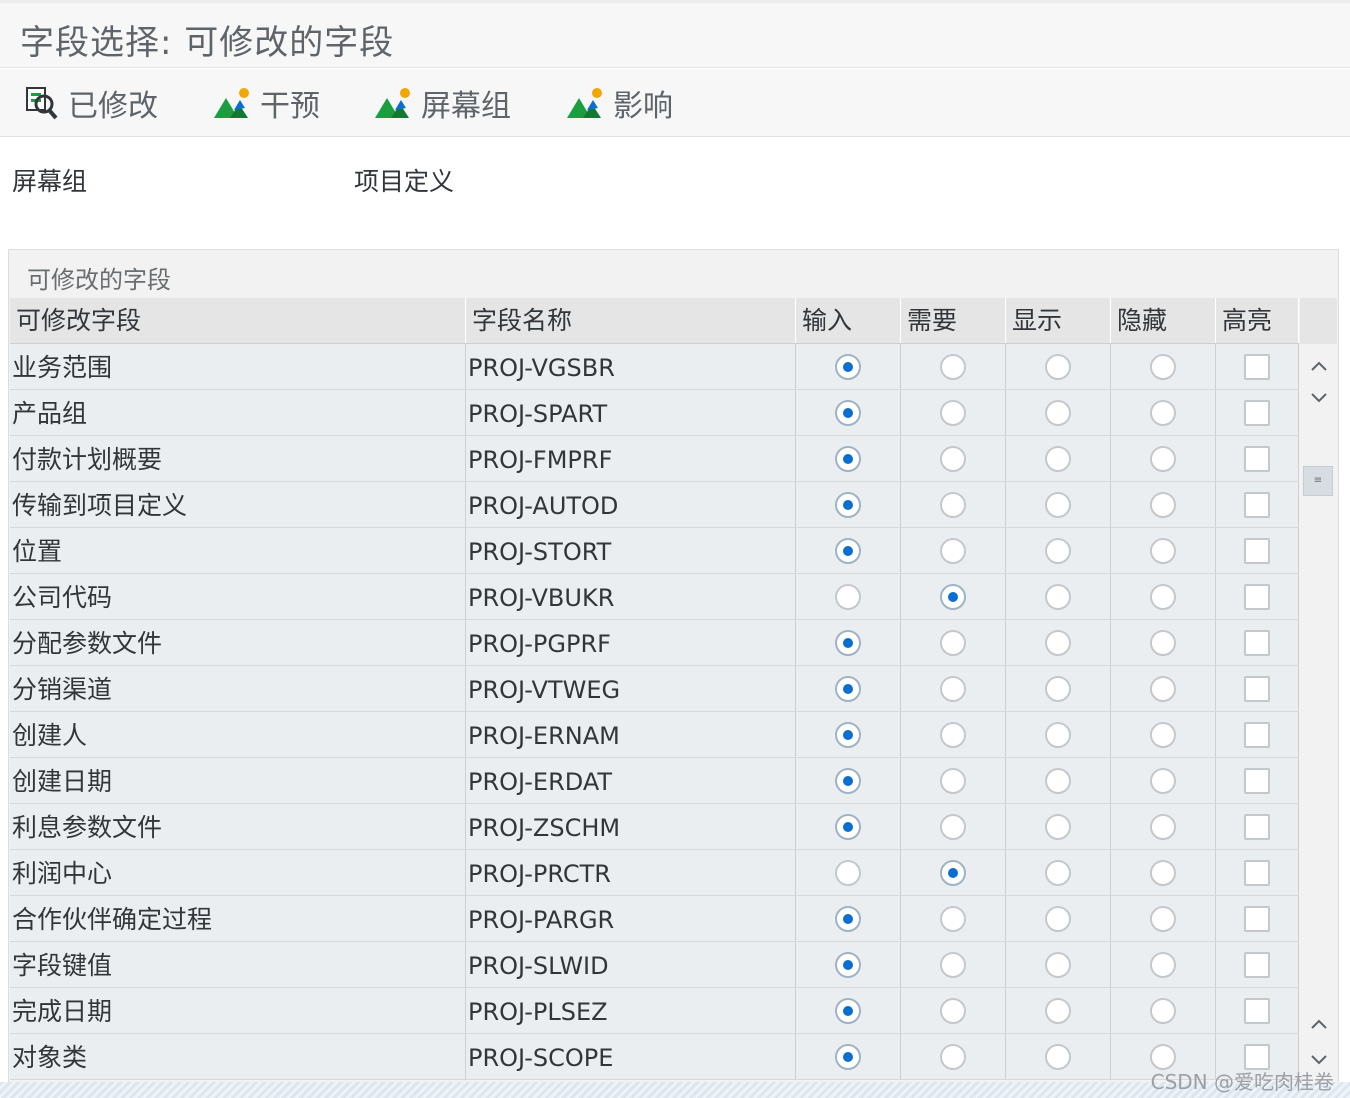  Describe the element at coordinates (1318, 1024) in the screenshot. I see `scroll-line-up-button` at that location.